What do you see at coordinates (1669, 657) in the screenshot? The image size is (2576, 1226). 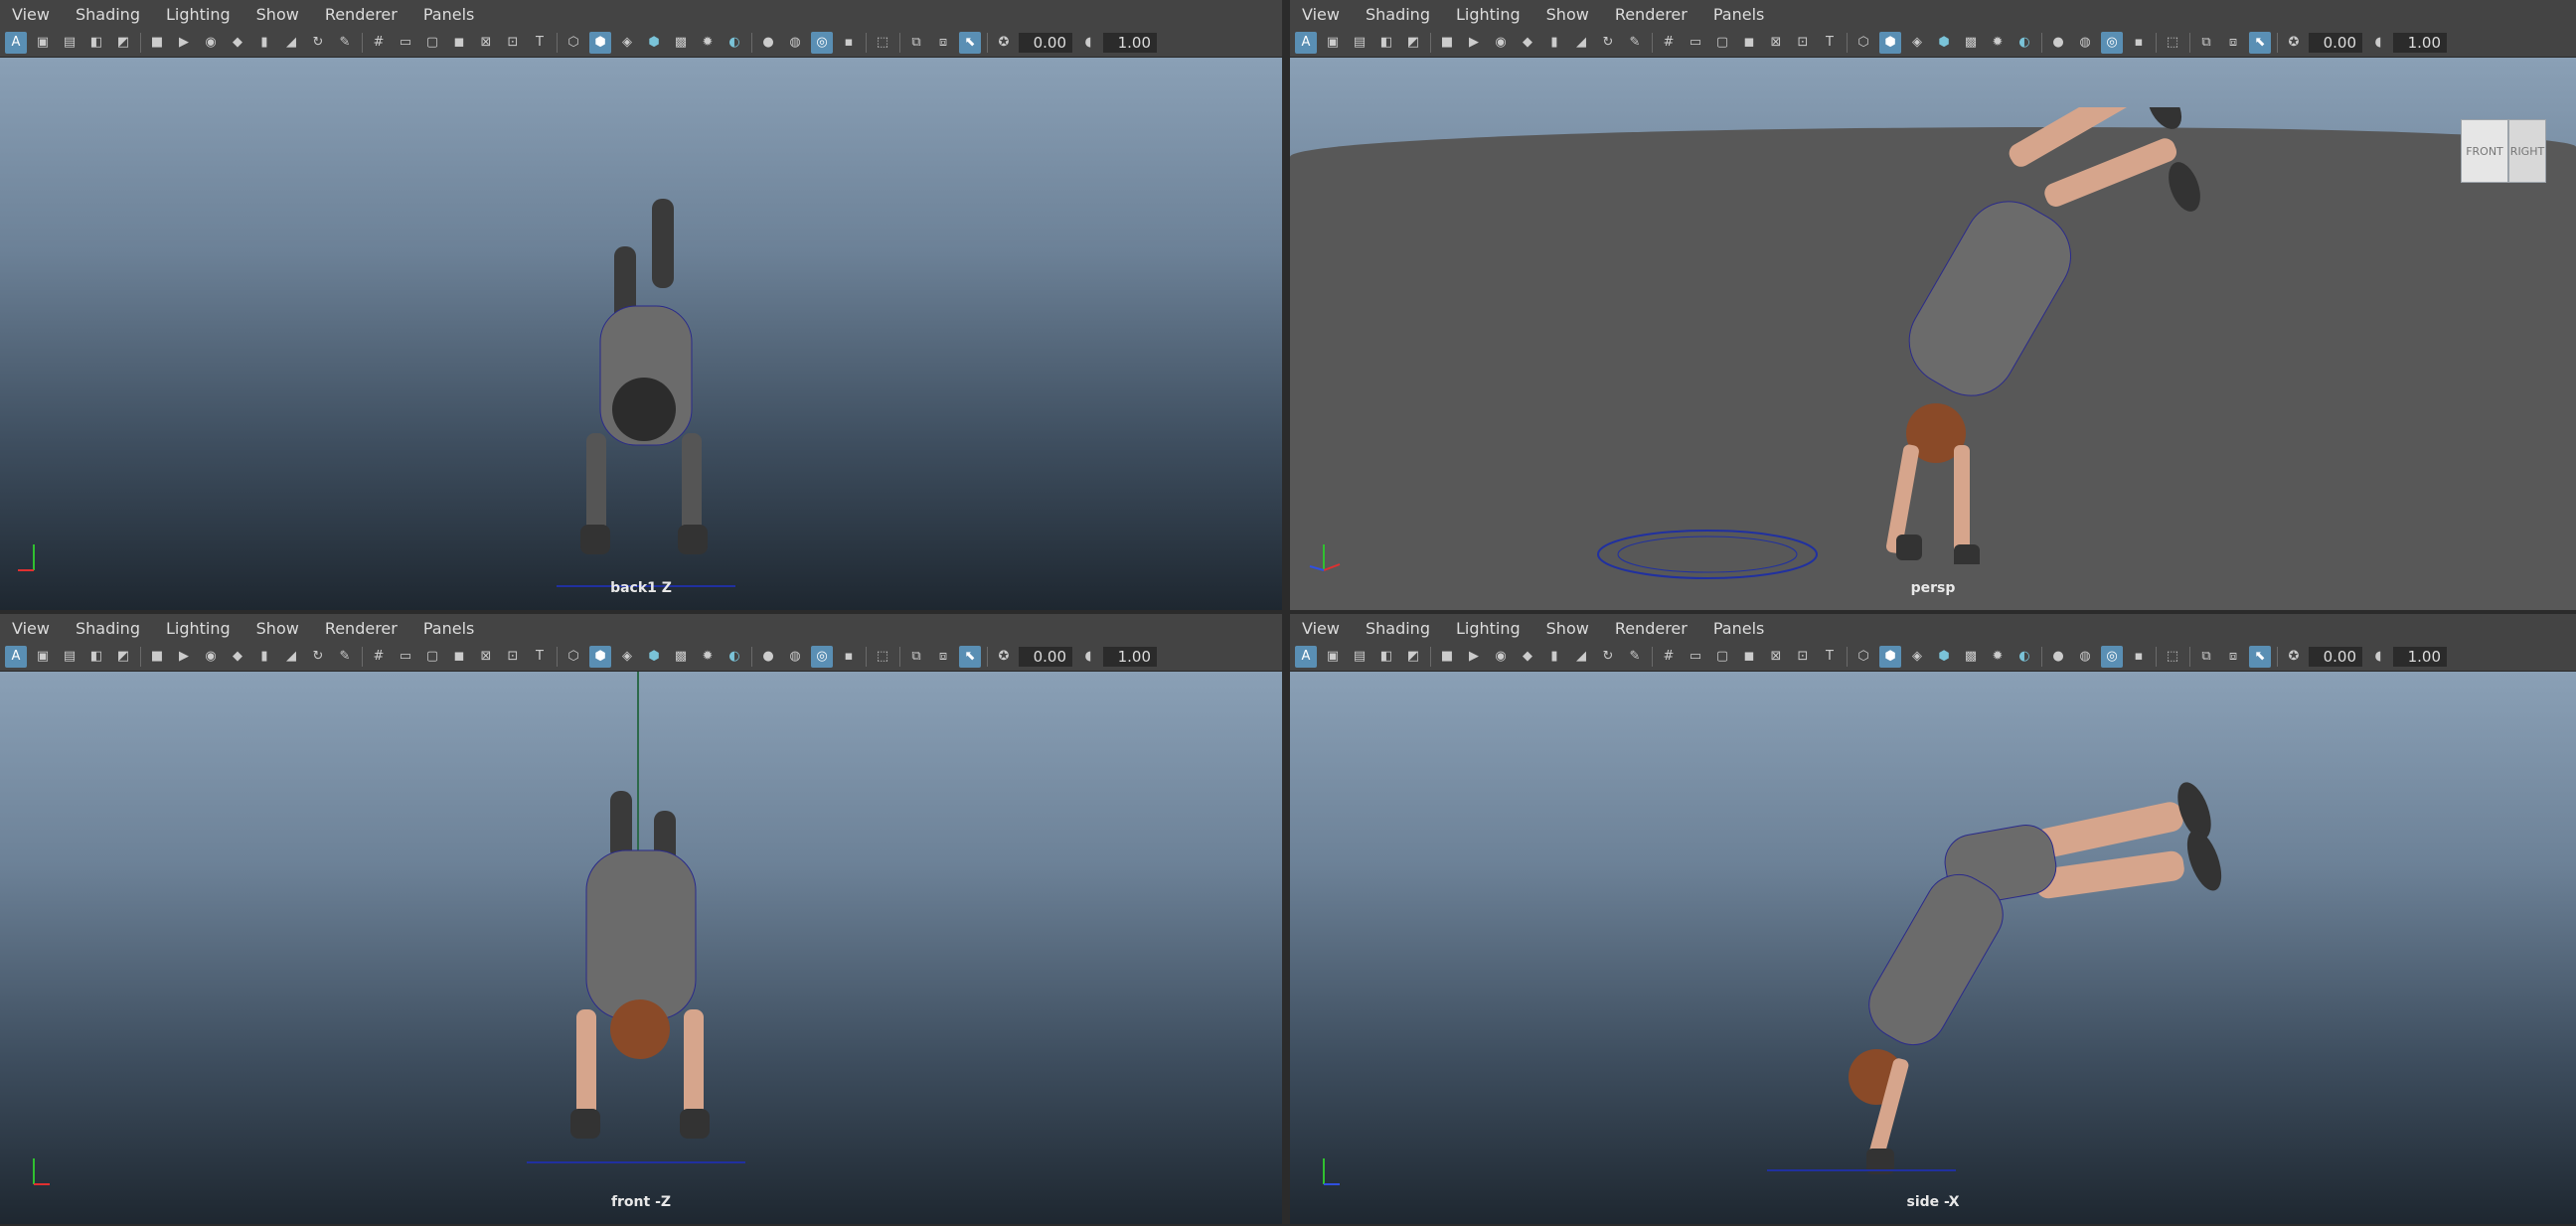 I see `grid-icon: #` at bounding box center [1669, 657].